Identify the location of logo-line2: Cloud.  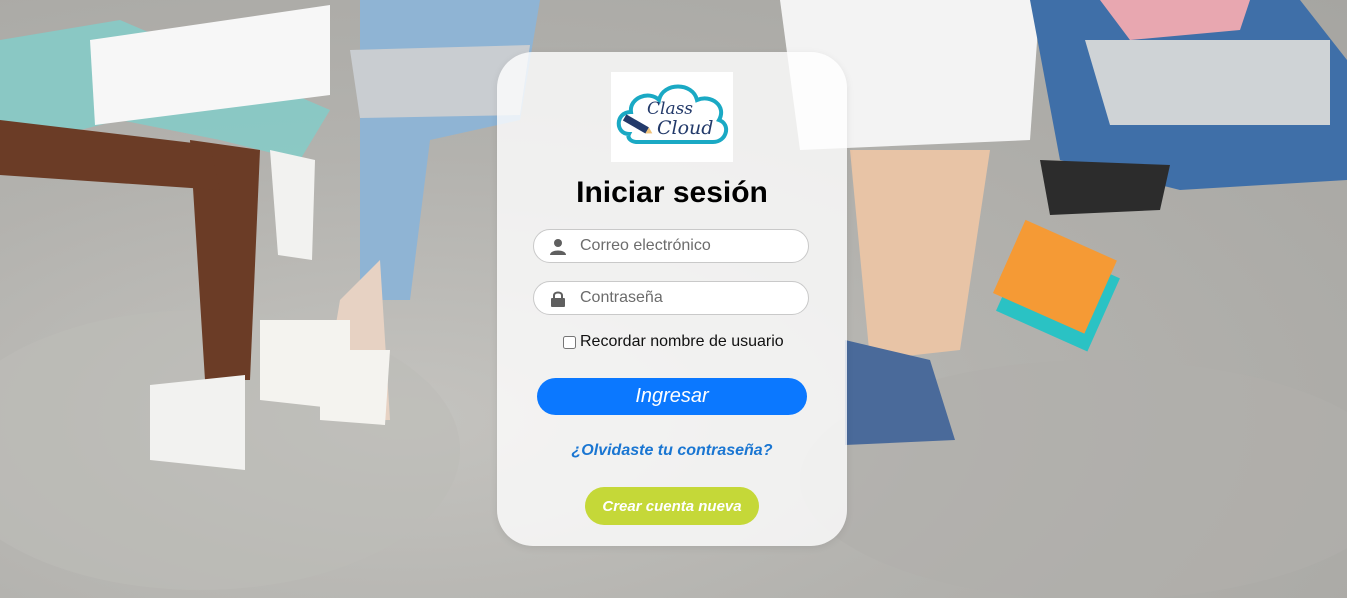
(685, 128).